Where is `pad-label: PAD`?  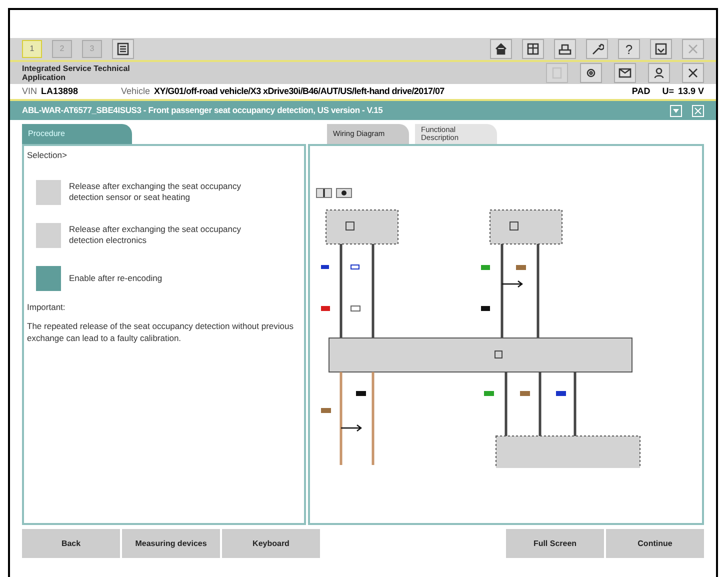
pad-label: PAD is located at coordinates (641, 91).